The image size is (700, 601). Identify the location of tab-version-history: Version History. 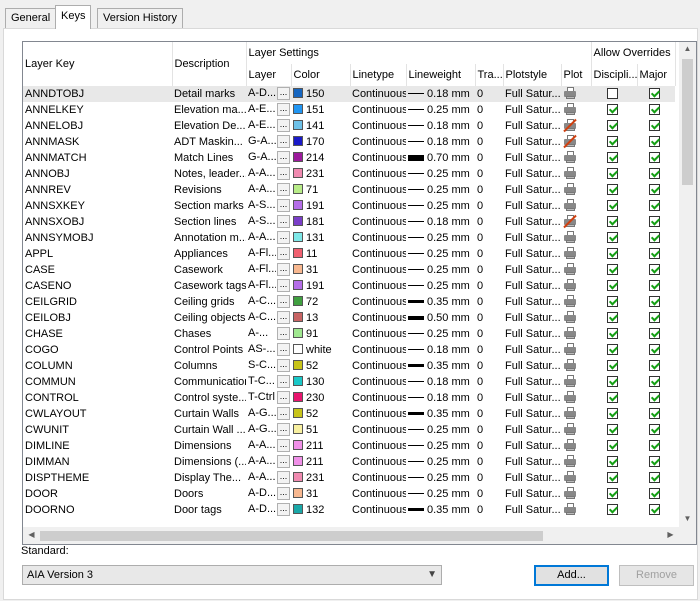
(140, 18).